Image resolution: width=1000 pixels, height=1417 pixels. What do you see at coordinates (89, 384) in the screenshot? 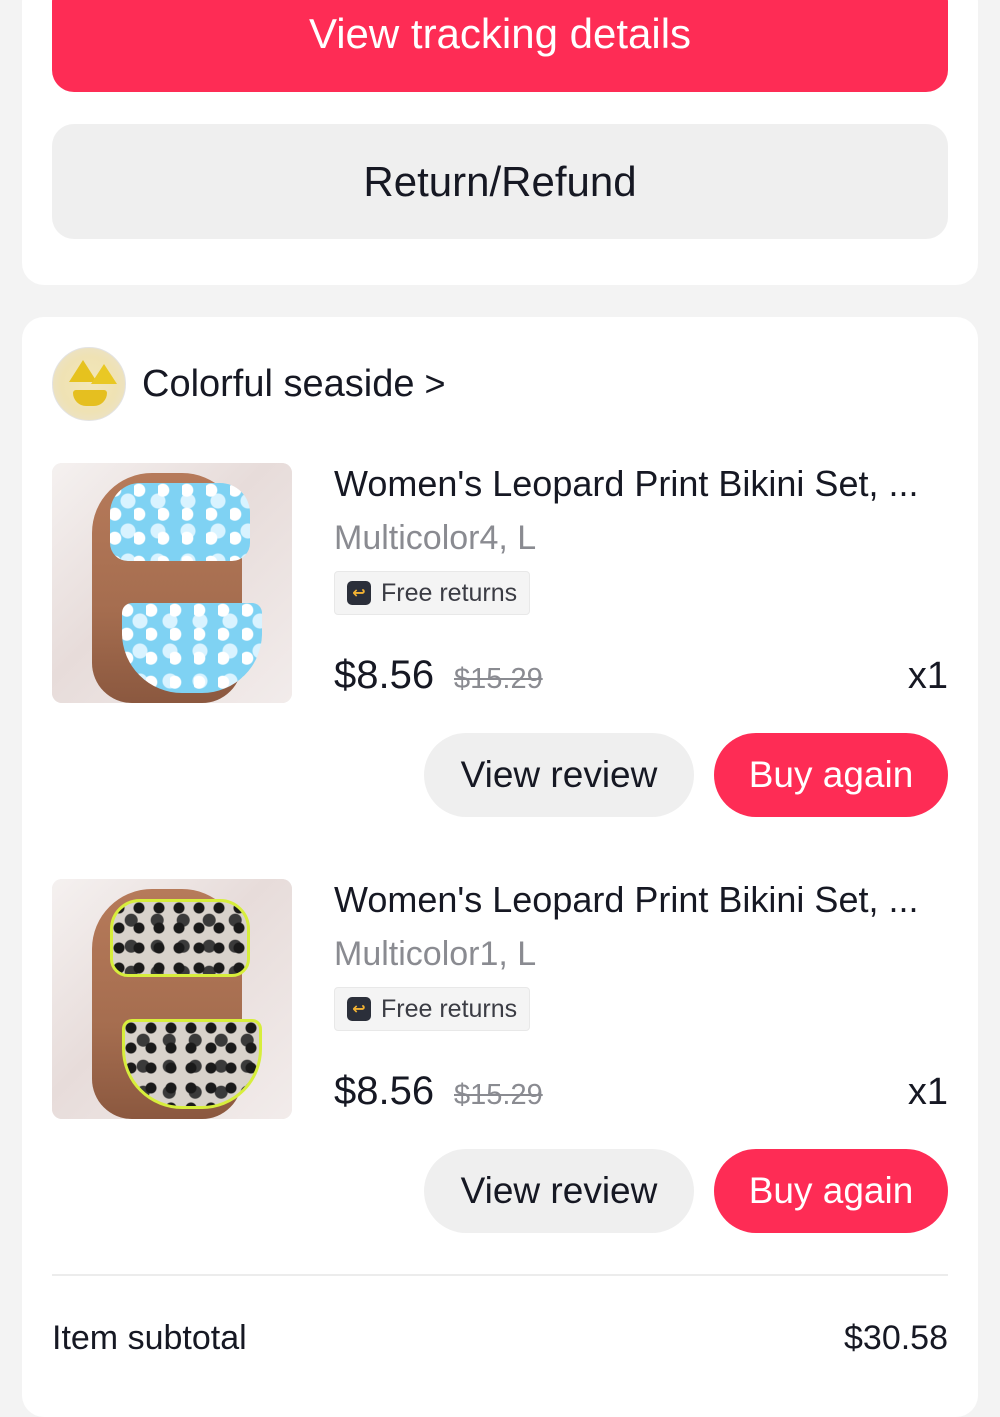
I see `shop-avatar` at bounding box center [89, 384].